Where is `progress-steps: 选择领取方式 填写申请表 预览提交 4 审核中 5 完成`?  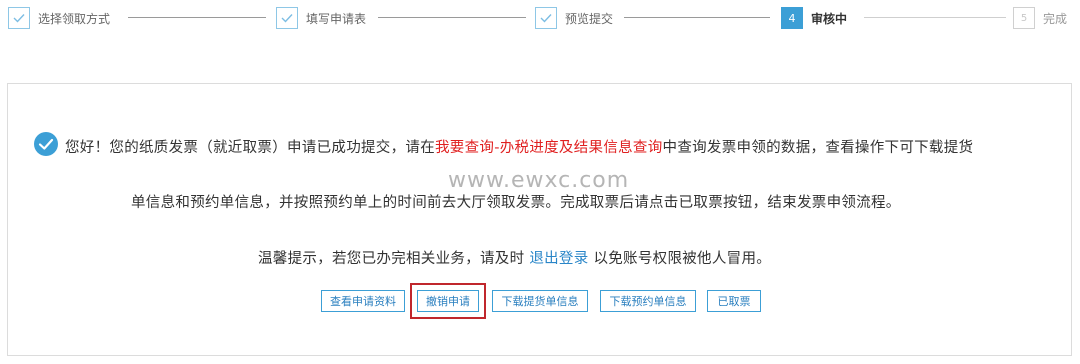
progress-steps: 选择领取方式 填写申请表 预览提交 4 审核中 5 完成 is located at coordinates (540, 18).